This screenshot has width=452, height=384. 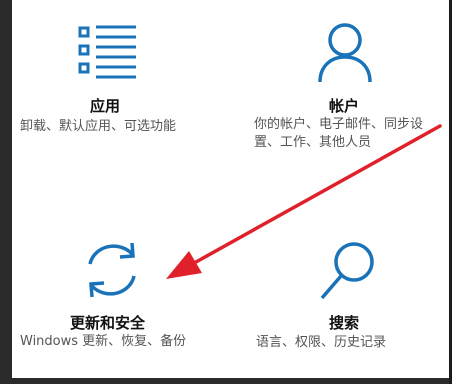 I want to click on tile-search-description: 语言、权限、历史记录, so click(x=321, y=342).